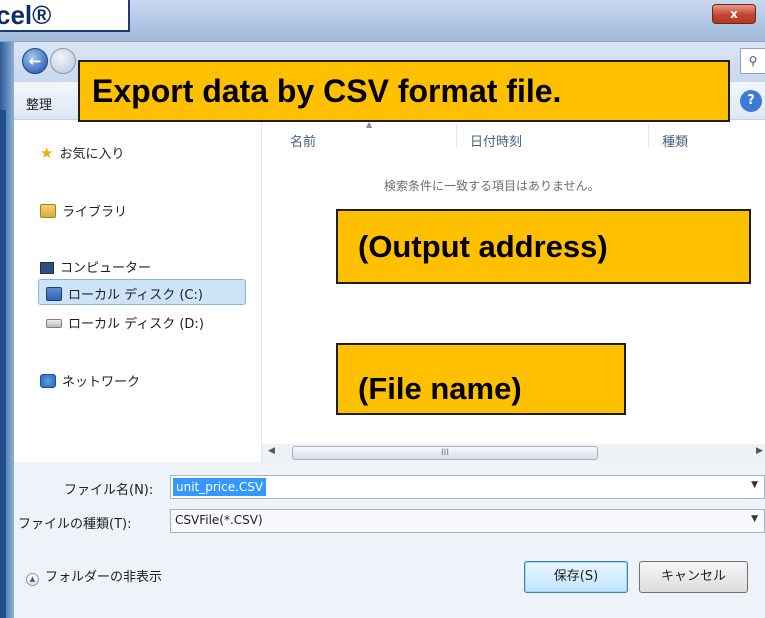  What do you see at coordinates (481, 379) in the screenshot?
I see `annotation-file-name: (File name)` at bounding box center [481, 379].